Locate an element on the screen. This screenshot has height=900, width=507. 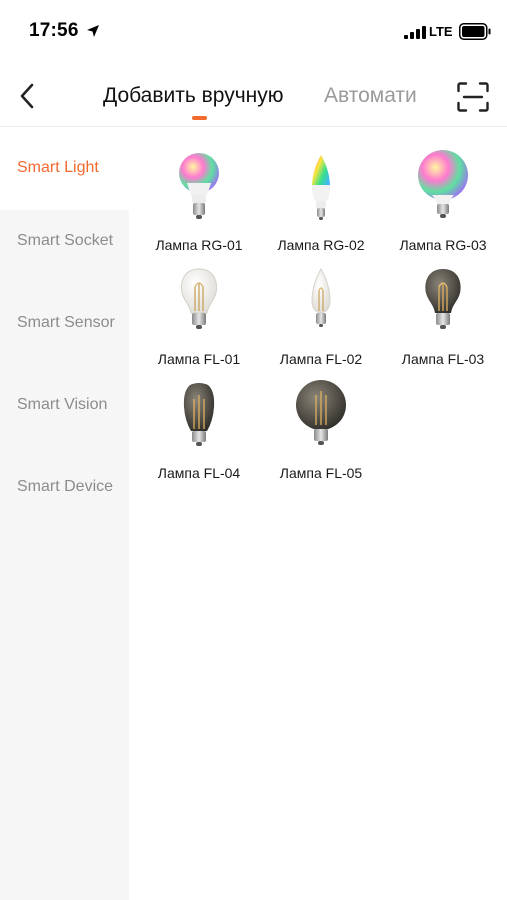
tab-auto-scan: Автоматически is located at coordinates (371, 95).